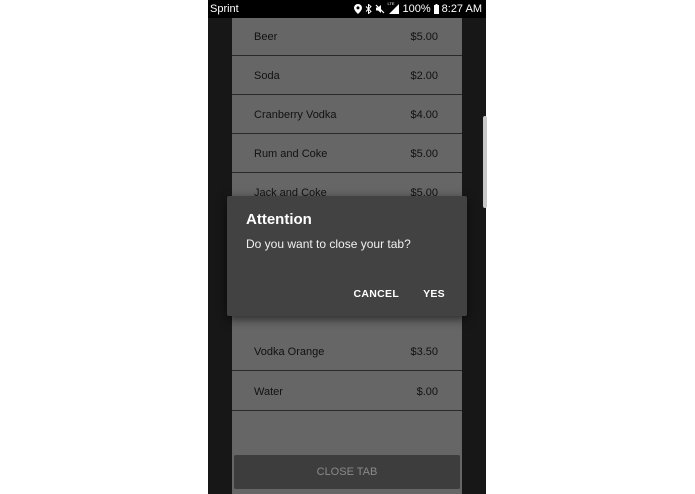 Image resolution: width=695 pixels, height=494 pixels. What do you see at coordinates (266, 36) in the screenshot?
I see `item-name: Beer` at bounding box center [266, 36].